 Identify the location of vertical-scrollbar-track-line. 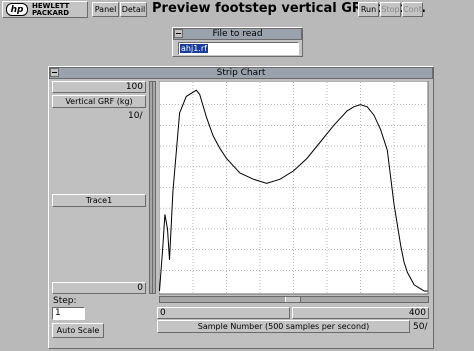
(152, 187).